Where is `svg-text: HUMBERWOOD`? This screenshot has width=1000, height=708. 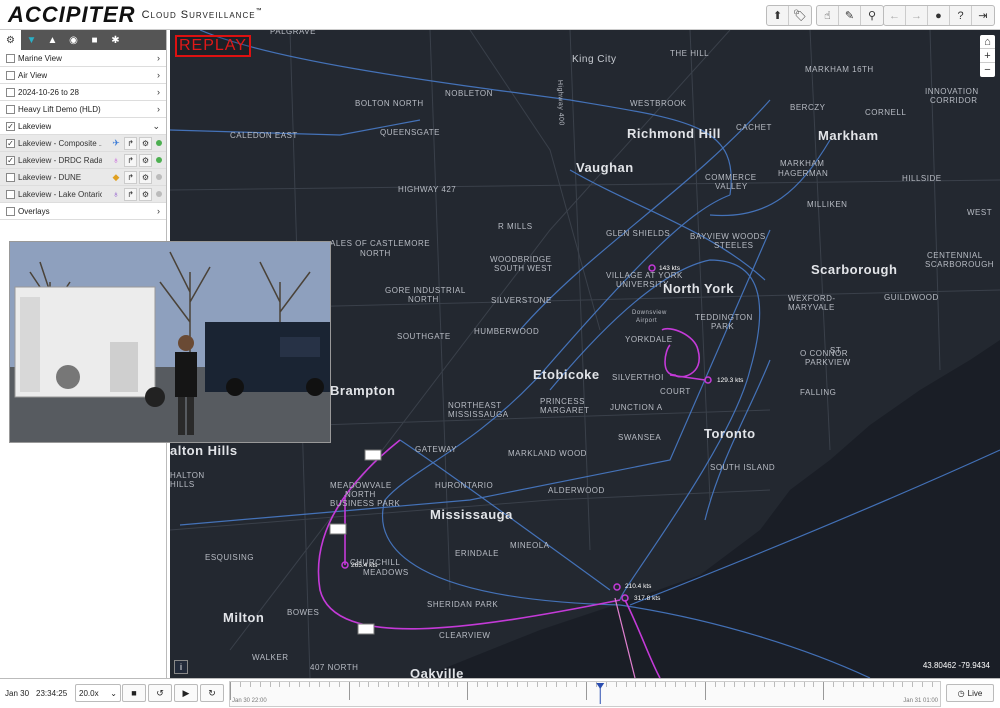
svg-text: HUMBERWOOD is located at coordinates (506, 331).